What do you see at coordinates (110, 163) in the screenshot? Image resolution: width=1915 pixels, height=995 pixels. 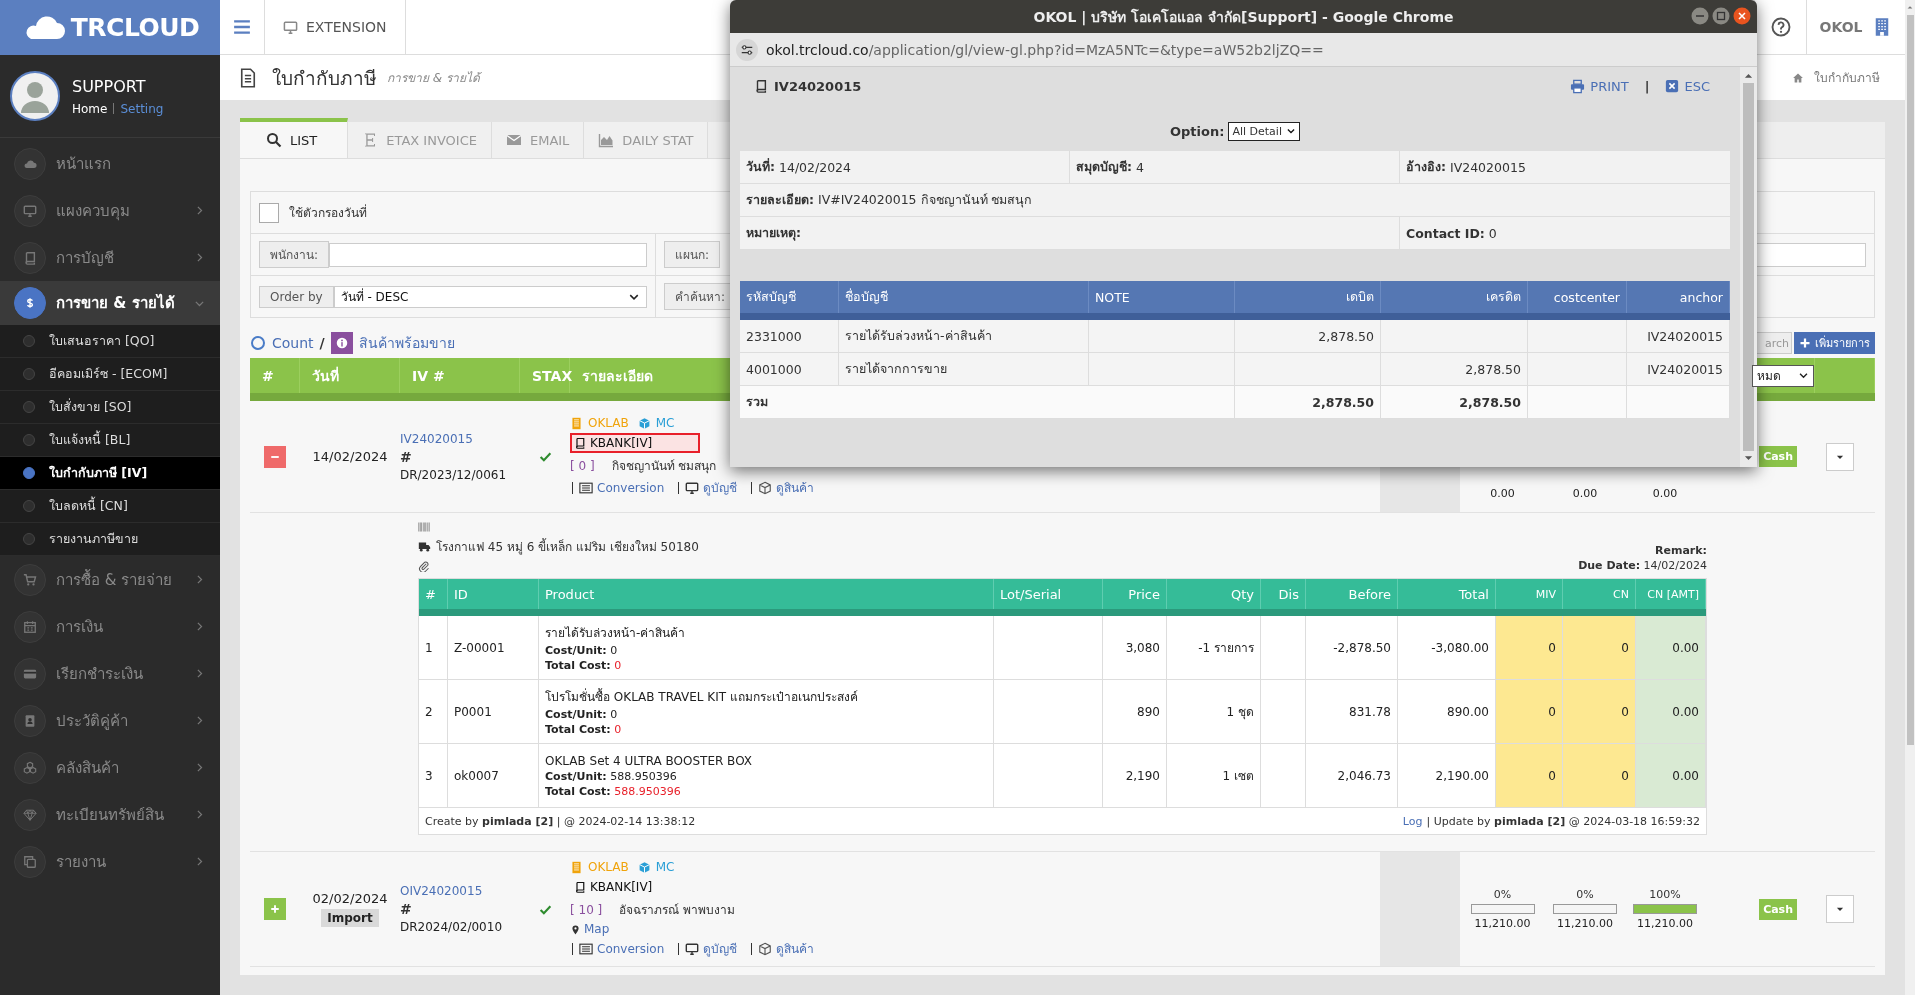 I see `sidebar-item: หน้าแรก` at bounding box center [110, 163].